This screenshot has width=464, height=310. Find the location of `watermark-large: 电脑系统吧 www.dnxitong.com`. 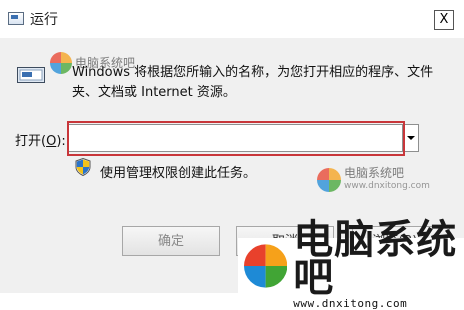

watermark-large: 电脑系统吧 www.dnxitong.com is located at coordinates (351, 265).